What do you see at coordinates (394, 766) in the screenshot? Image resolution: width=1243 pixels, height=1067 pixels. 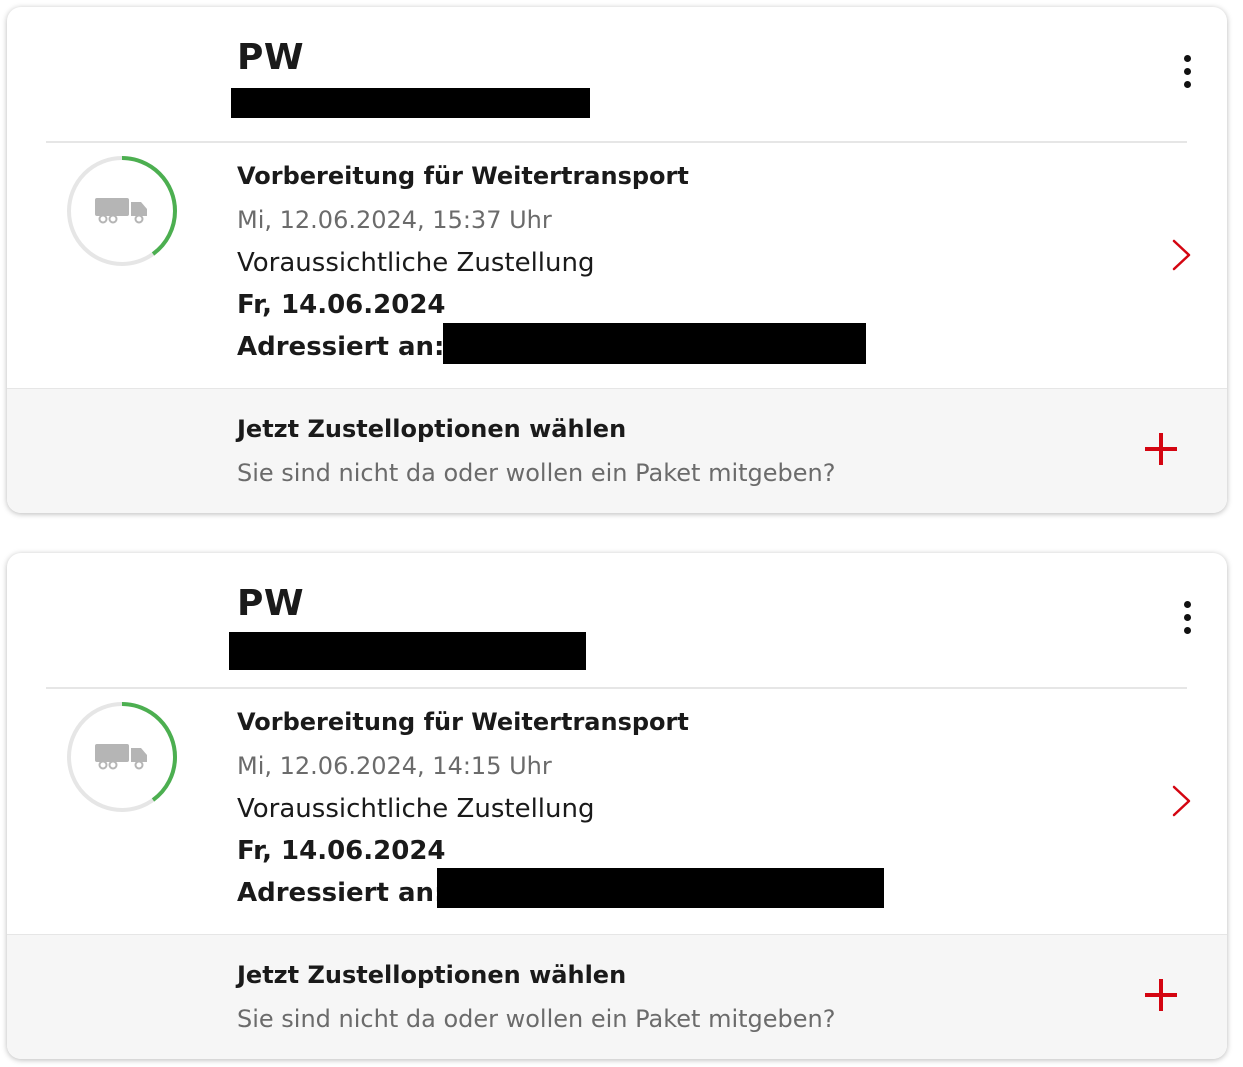 I see `status-timestamp: Mi, 12.06.2024, 14:15 Uhr` at bounding box center [394, 766].